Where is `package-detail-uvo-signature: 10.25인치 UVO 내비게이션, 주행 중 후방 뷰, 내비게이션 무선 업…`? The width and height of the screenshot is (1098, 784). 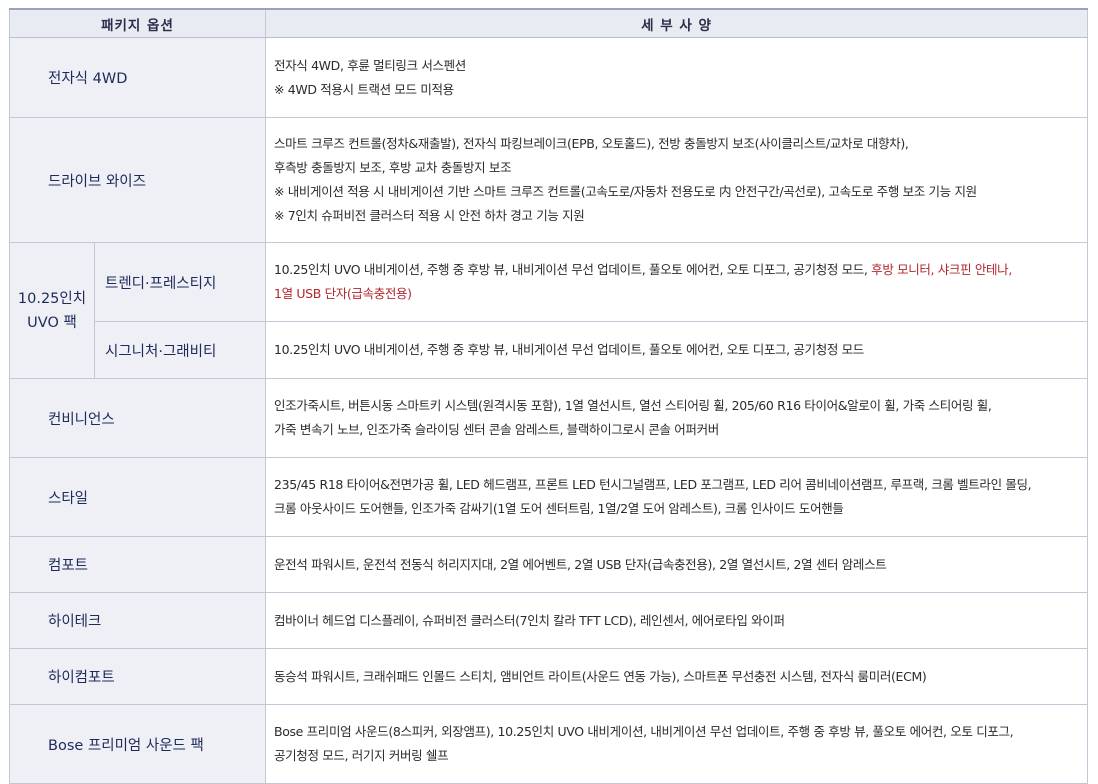 package-detail-uvo-signature: 10.25인치 UVO 내비게이션, 주행 중 후방 뷰, 내비게이션 무선 업… is located at coordinates (676, 350).